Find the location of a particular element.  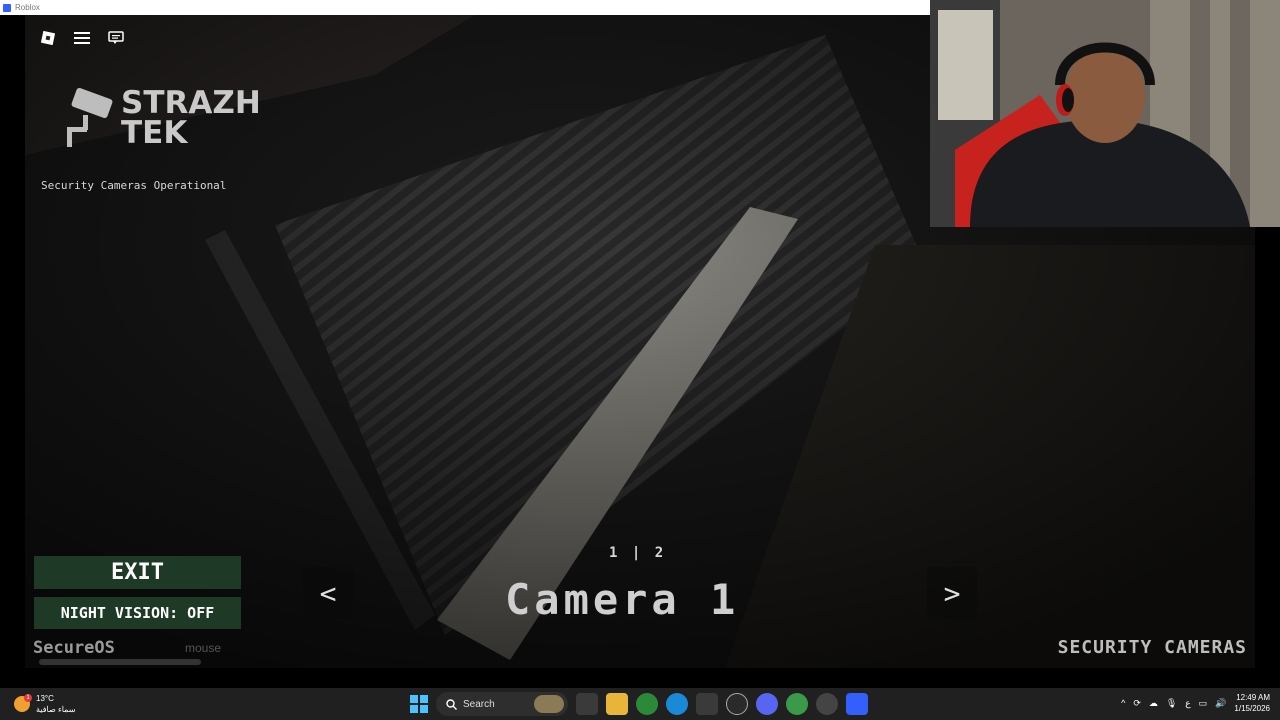

search-highlight-image is located at coordinates (549, 704).